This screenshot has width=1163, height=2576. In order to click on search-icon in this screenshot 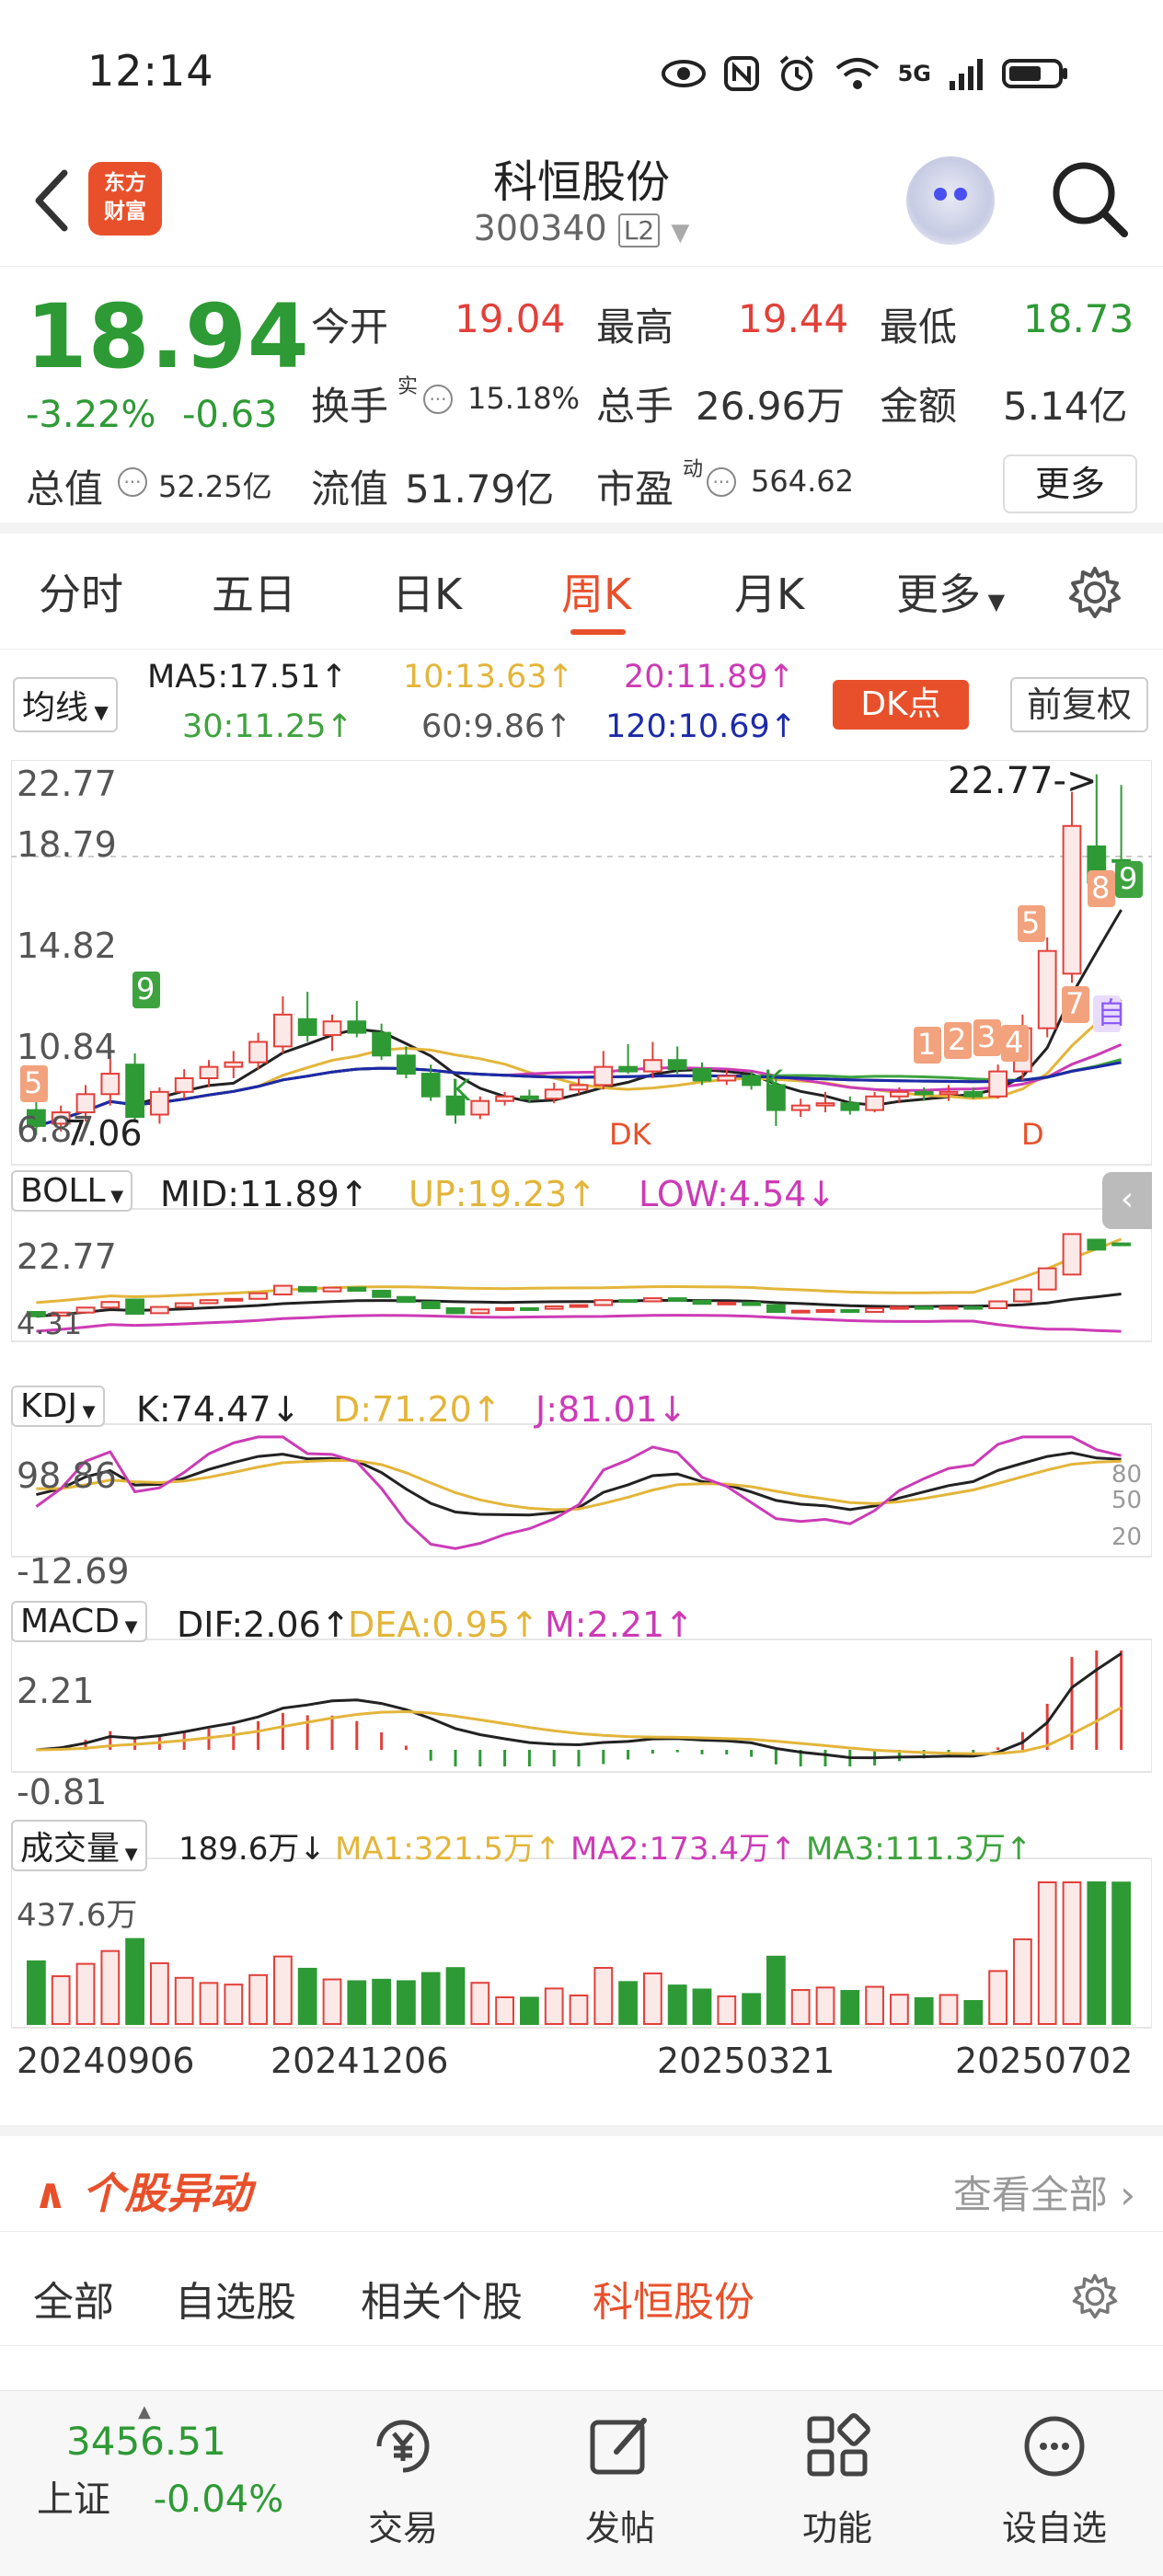, I will do `click(1088, 197)`.